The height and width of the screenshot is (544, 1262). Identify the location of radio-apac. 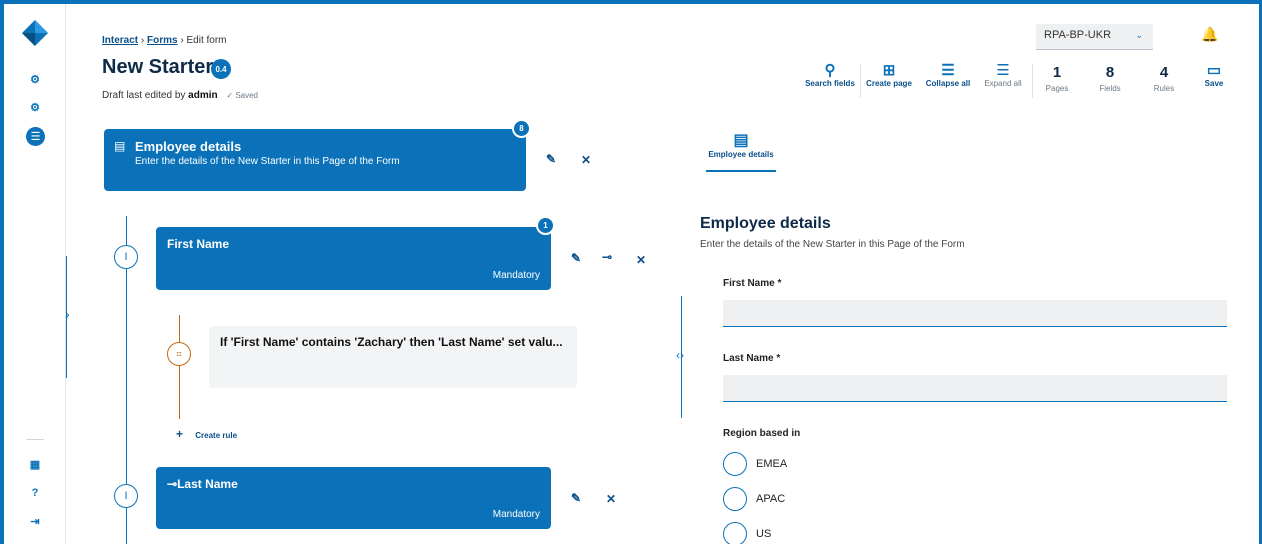
(735, 499).